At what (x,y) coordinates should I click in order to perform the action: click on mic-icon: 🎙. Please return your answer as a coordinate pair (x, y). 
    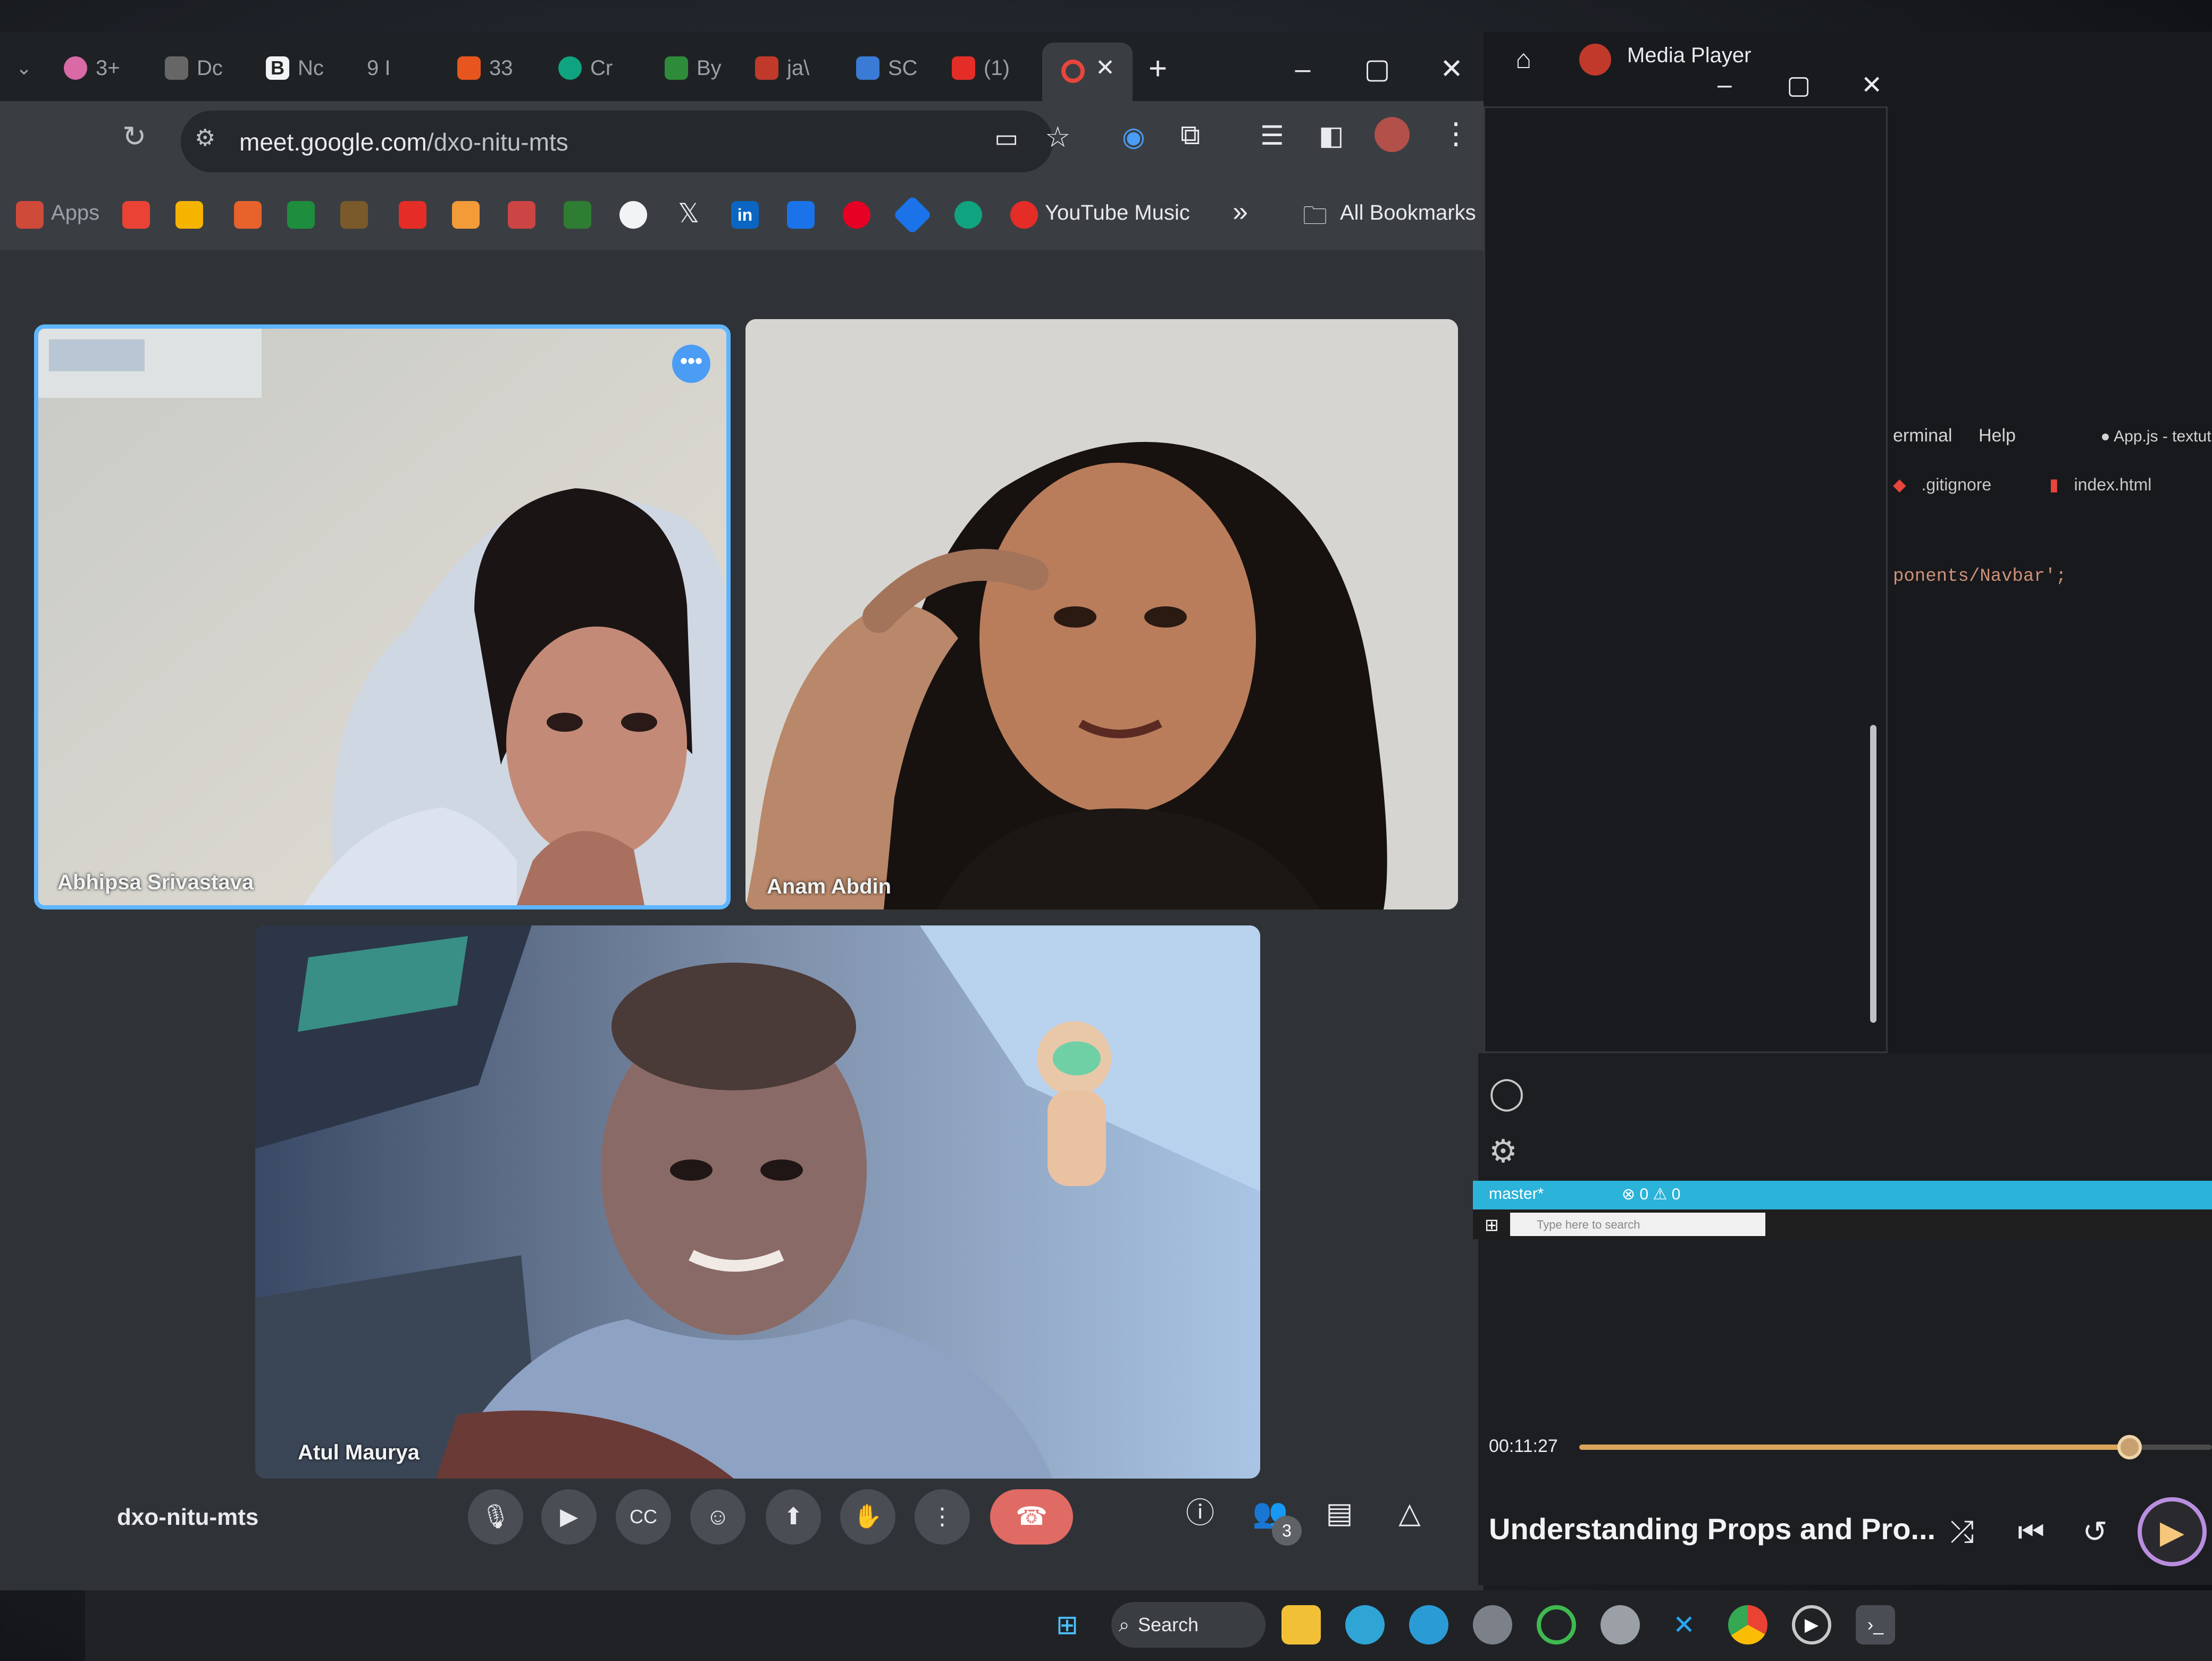
    Looking at the image, I should click on (495, 1517).